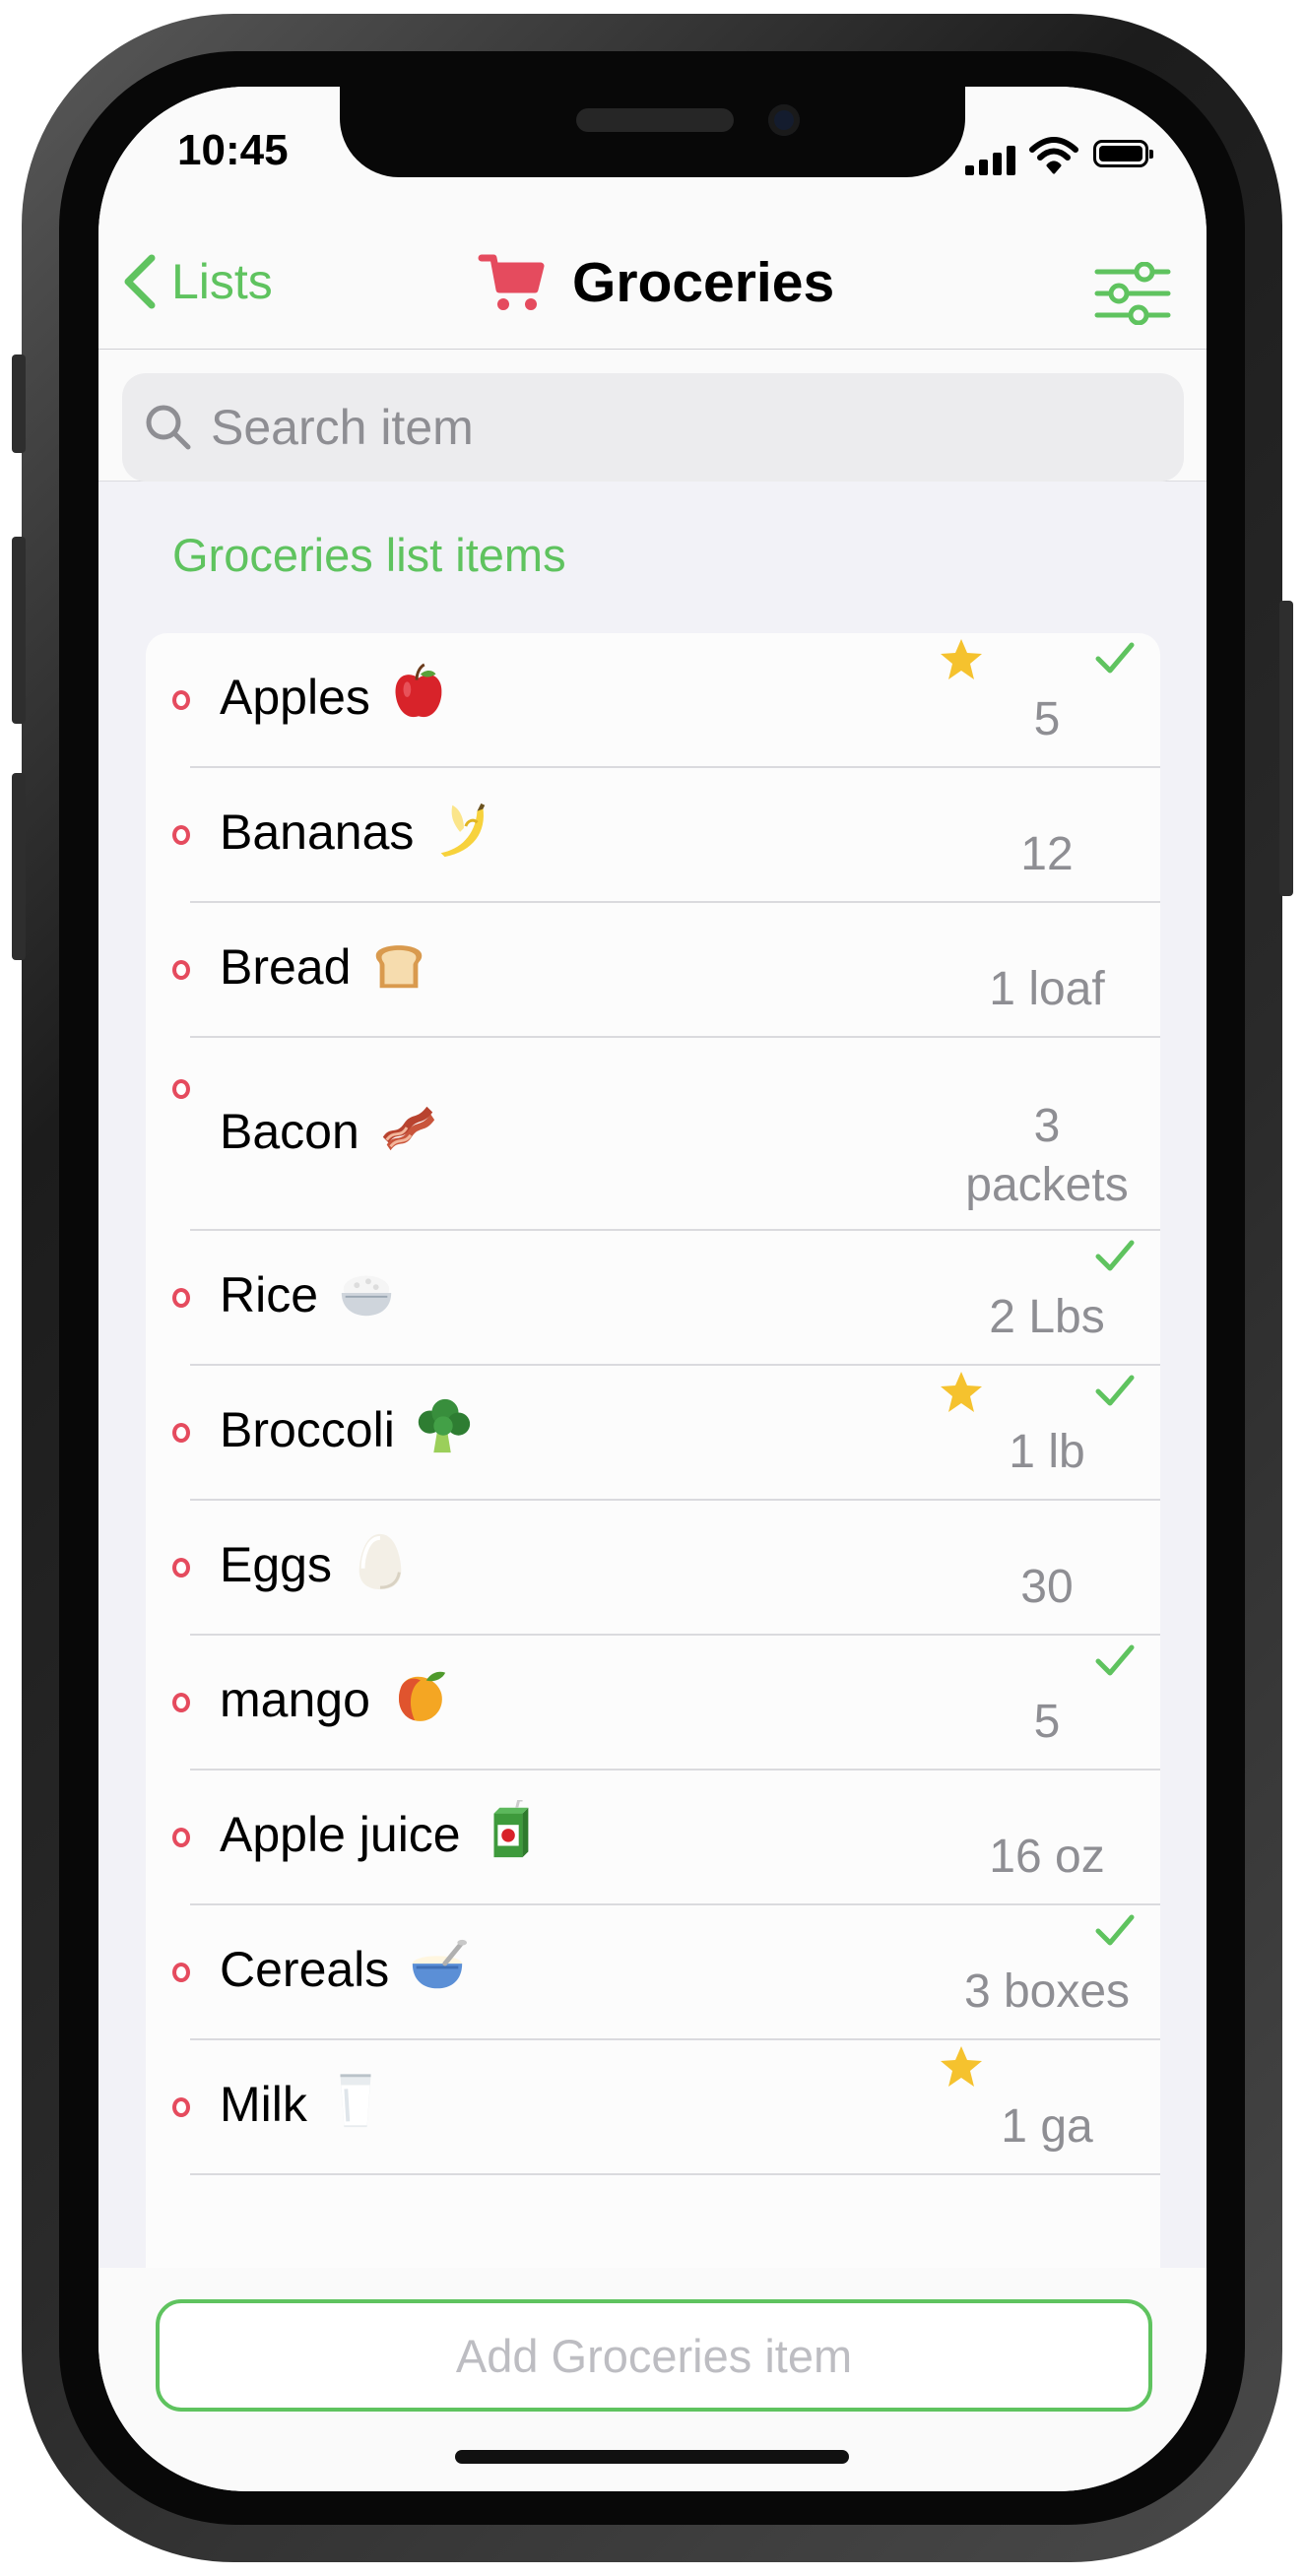  What do you see at coordinates (305, 1969) in the screenshot?
I see `item-name: Cereals` at bounding box center [305, 1969].